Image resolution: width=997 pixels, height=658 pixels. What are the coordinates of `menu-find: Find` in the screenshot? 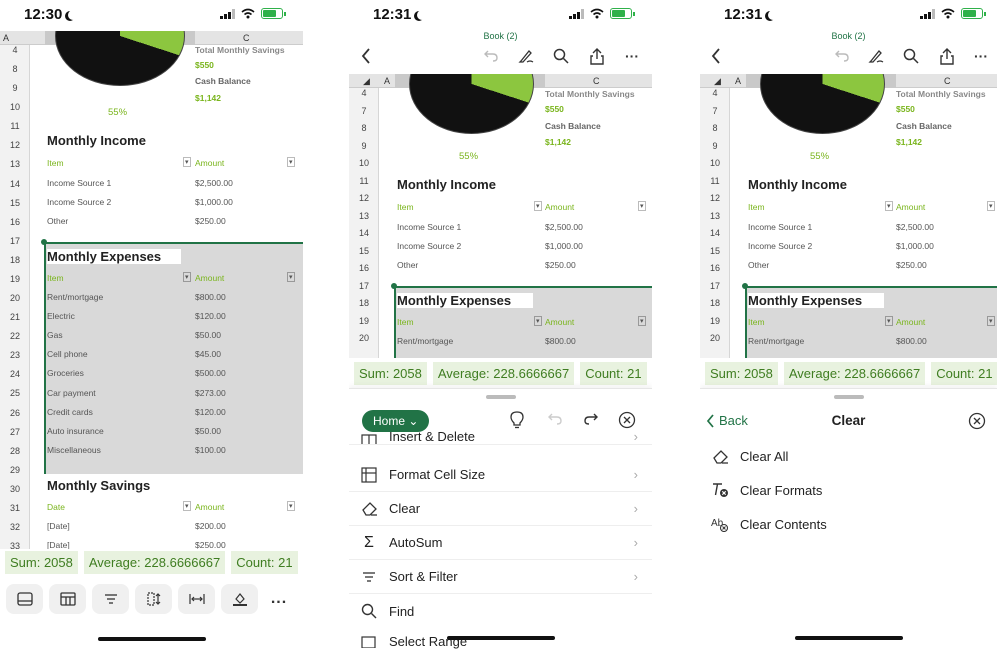 It's located at (500, 611).